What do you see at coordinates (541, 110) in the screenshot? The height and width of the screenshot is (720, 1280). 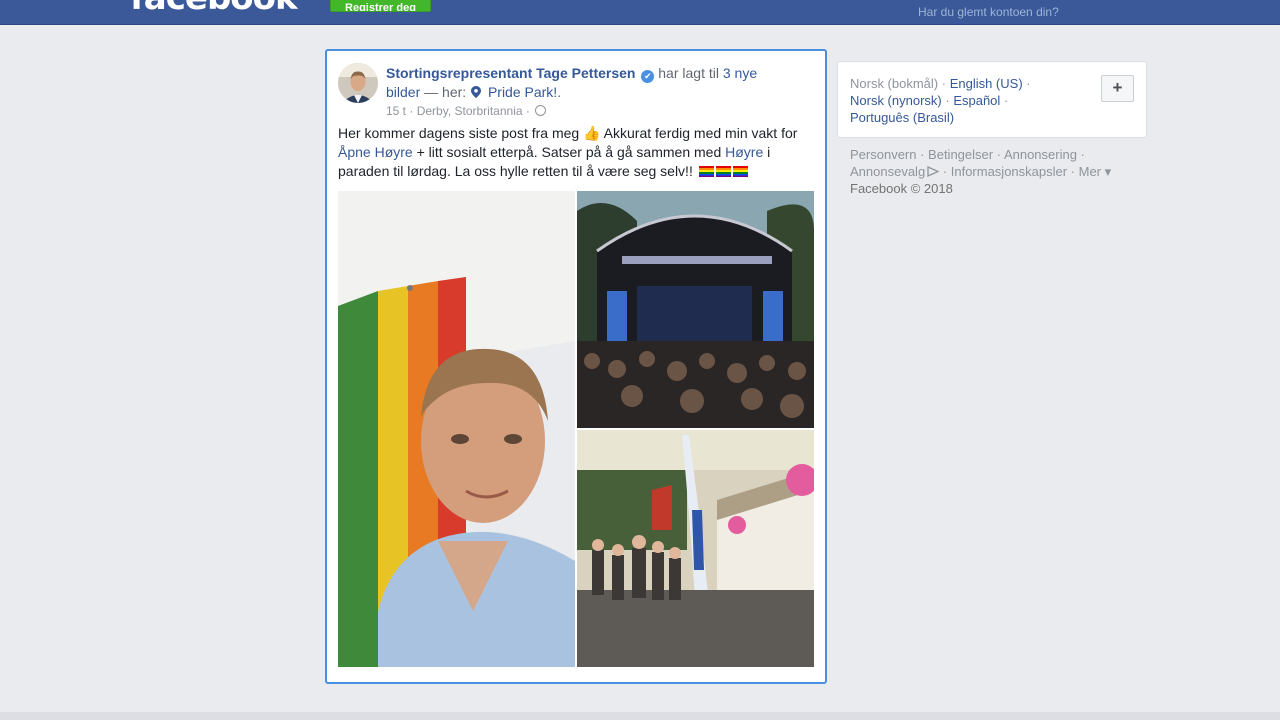 I see `globe-icon` at bounding box center [541, 110].